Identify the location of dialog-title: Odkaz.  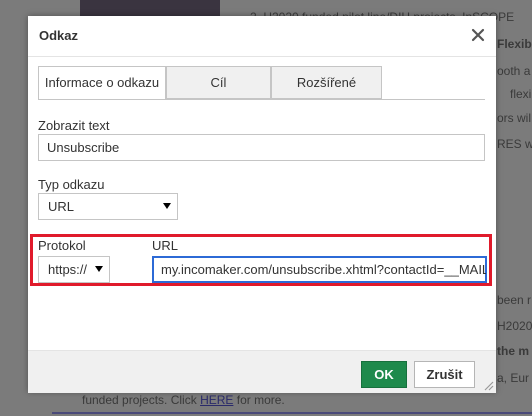
(59, 35).